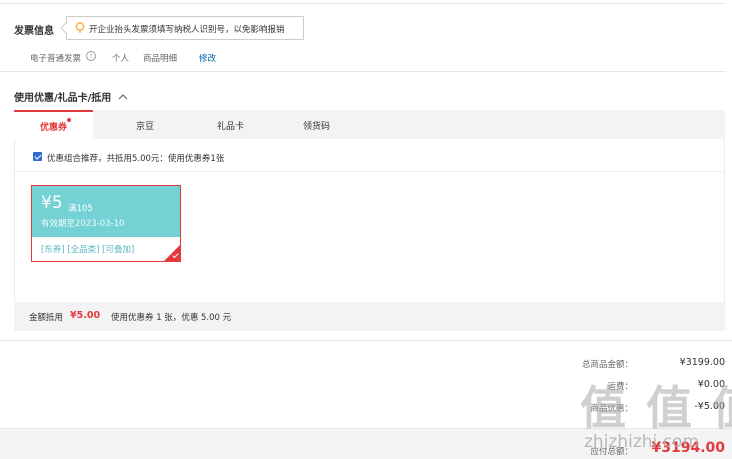  What do you see at coordinates (83, 224) in the screenshot?
I see `coupon-expiry: 有效期至2023-03-10` at bounding box center [83, 224].